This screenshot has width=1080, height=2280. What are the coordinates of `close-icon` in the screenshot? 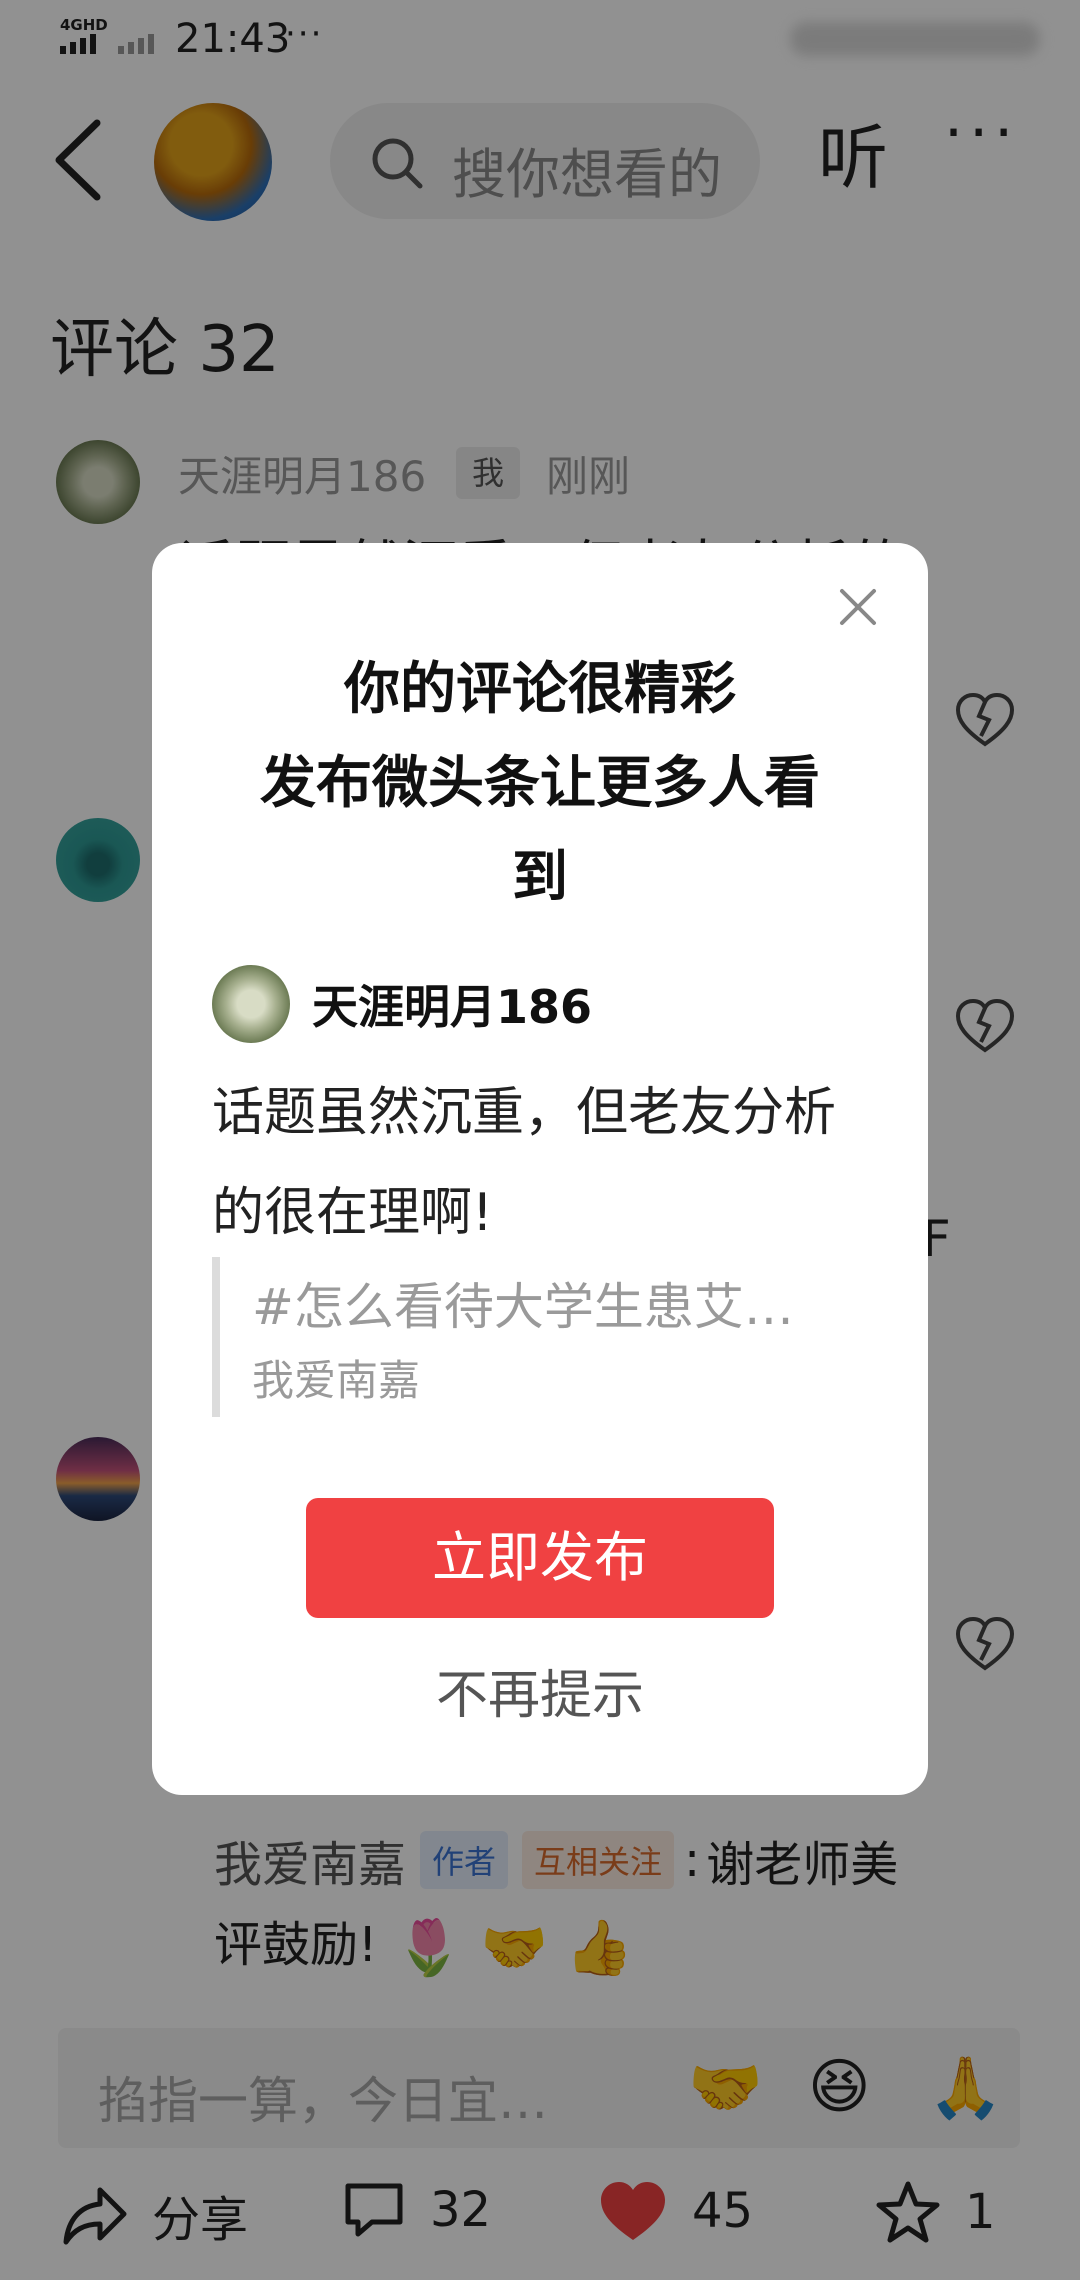 It's located at (858, 607).